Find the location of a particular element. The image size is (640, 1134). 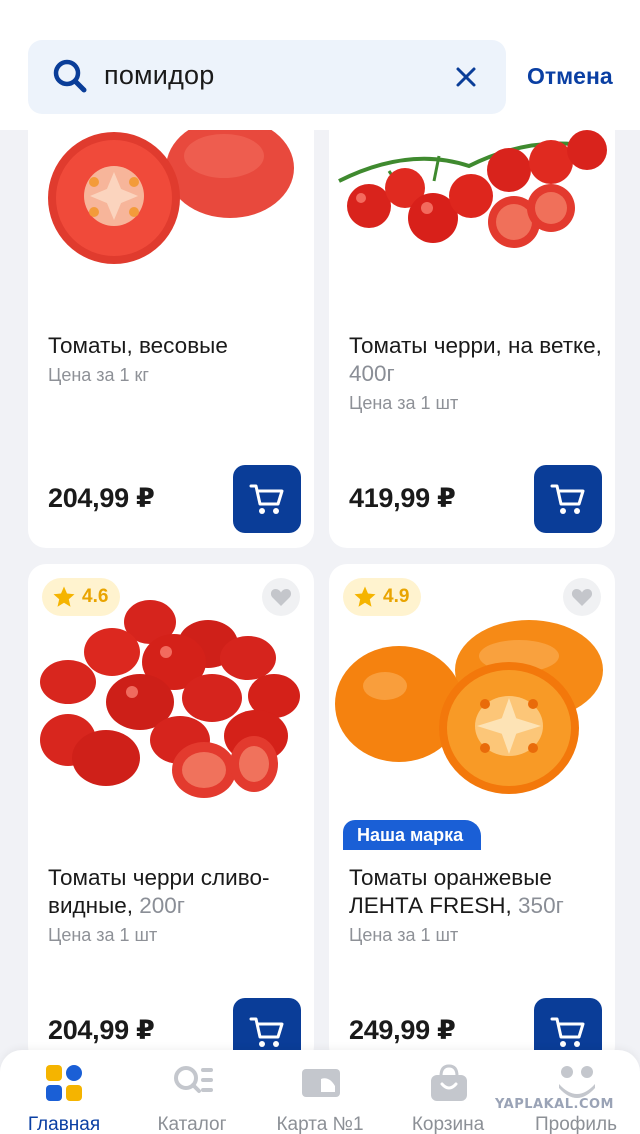

close-icon is located at coordinates (466, 77).